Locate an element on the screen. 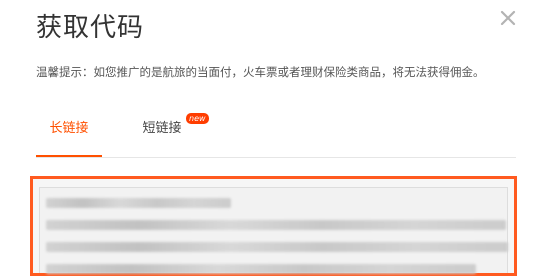 The image size is (547, 276). tab-short-link: 短链接 is located at coordinates (162, 135).